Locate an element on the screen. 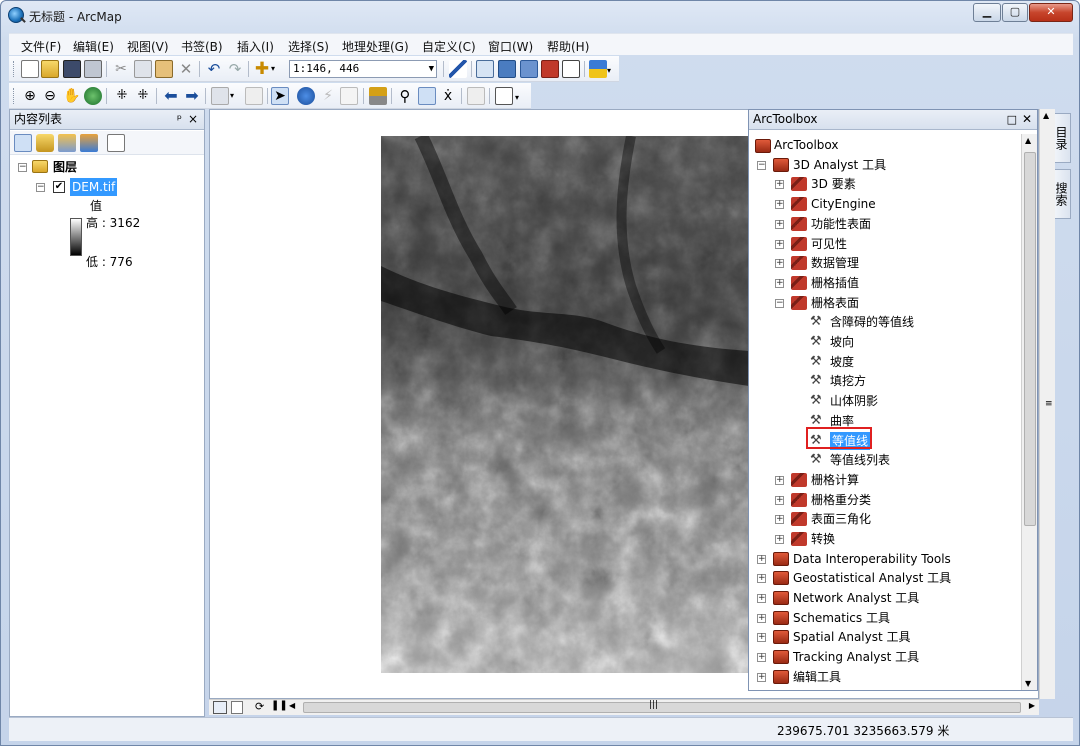 The width and height of the screenshot is (1080, 746). select-dropdown-icon: ▾ is located at coordinates (235, 96).